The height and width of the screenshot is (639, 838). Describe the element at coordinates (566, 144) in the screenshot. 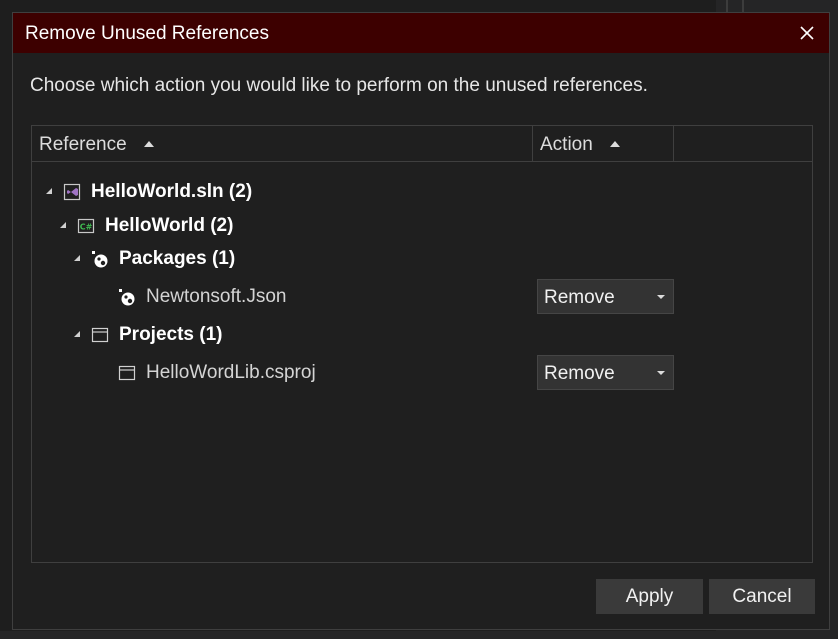

I see `column-header-label: Action` at that location.